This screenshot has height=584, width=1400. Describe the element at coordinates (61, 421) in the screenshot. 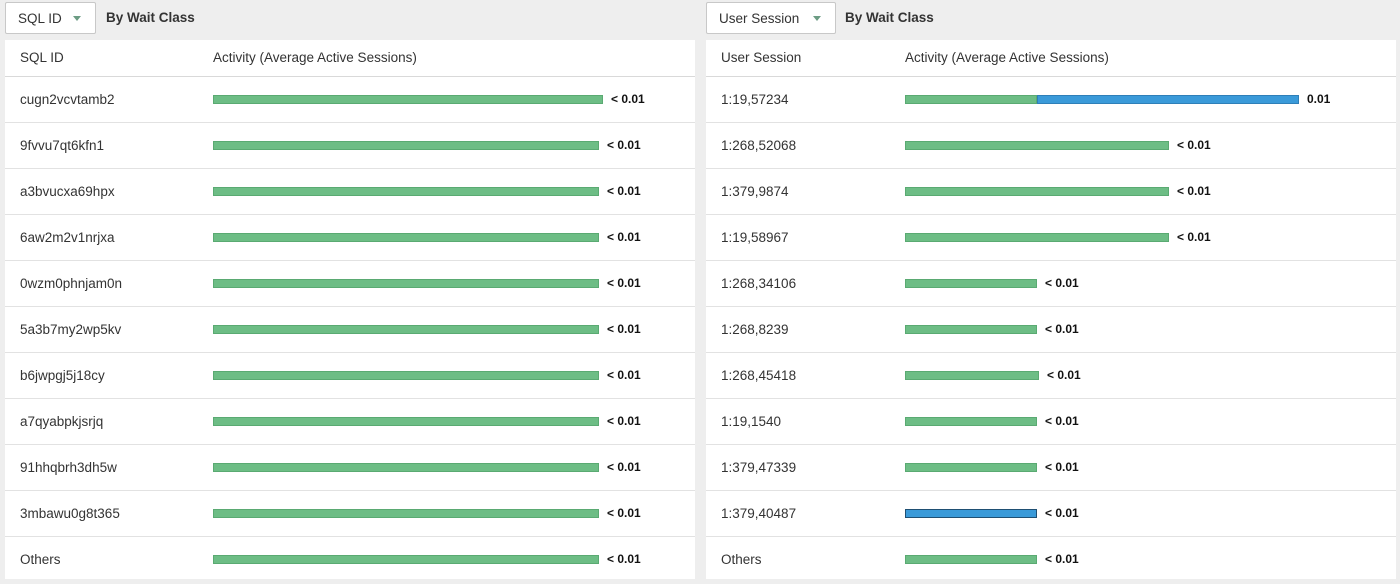

I see `row-key-link: a7qyabpkjsrjq` at that location.